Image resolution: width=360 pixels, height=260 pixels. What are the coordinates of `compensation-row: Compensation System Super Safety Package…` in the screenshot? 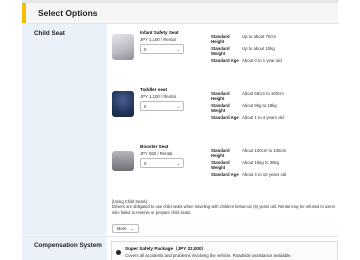 It's located at (180, 248).